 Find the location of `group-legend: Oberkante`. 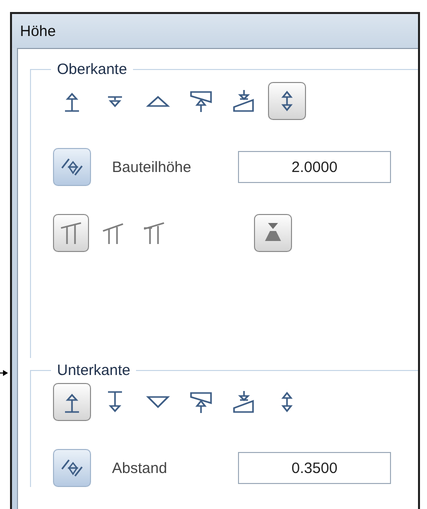

group-legend: Oberkante is located at coordinates (92, 69).